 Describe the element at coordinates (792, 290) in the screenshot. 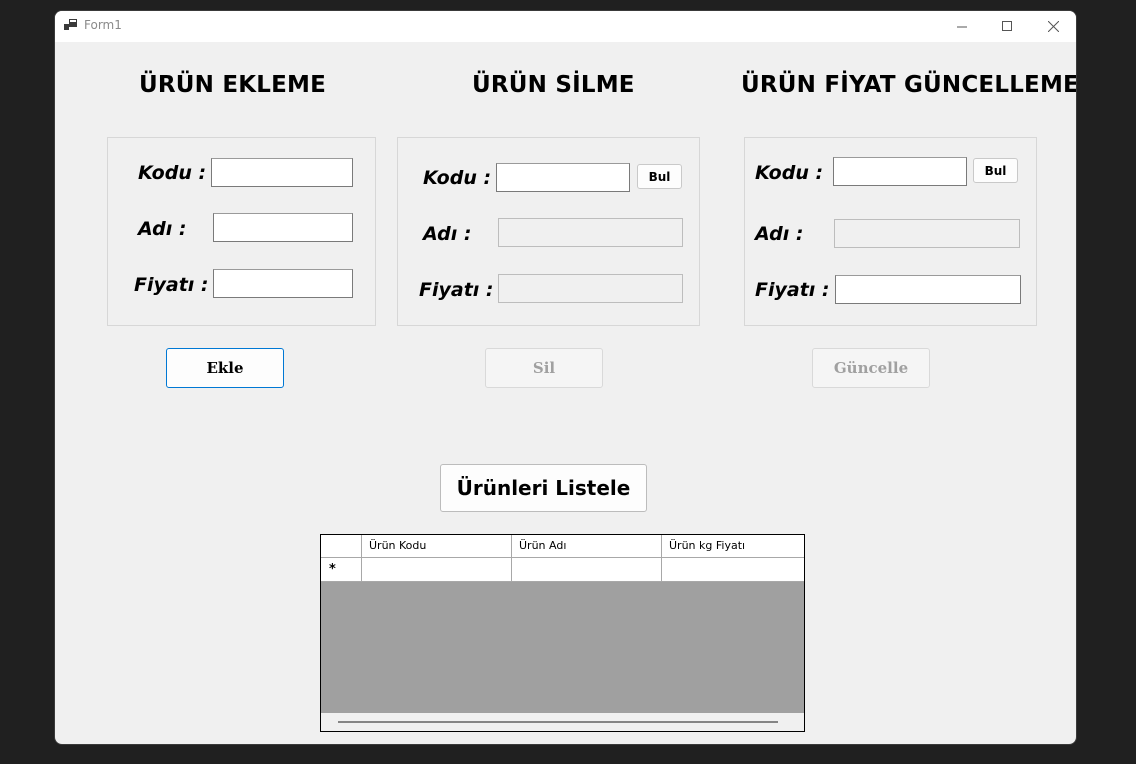

I see `update-price-label: Fiyatı :` at that location.